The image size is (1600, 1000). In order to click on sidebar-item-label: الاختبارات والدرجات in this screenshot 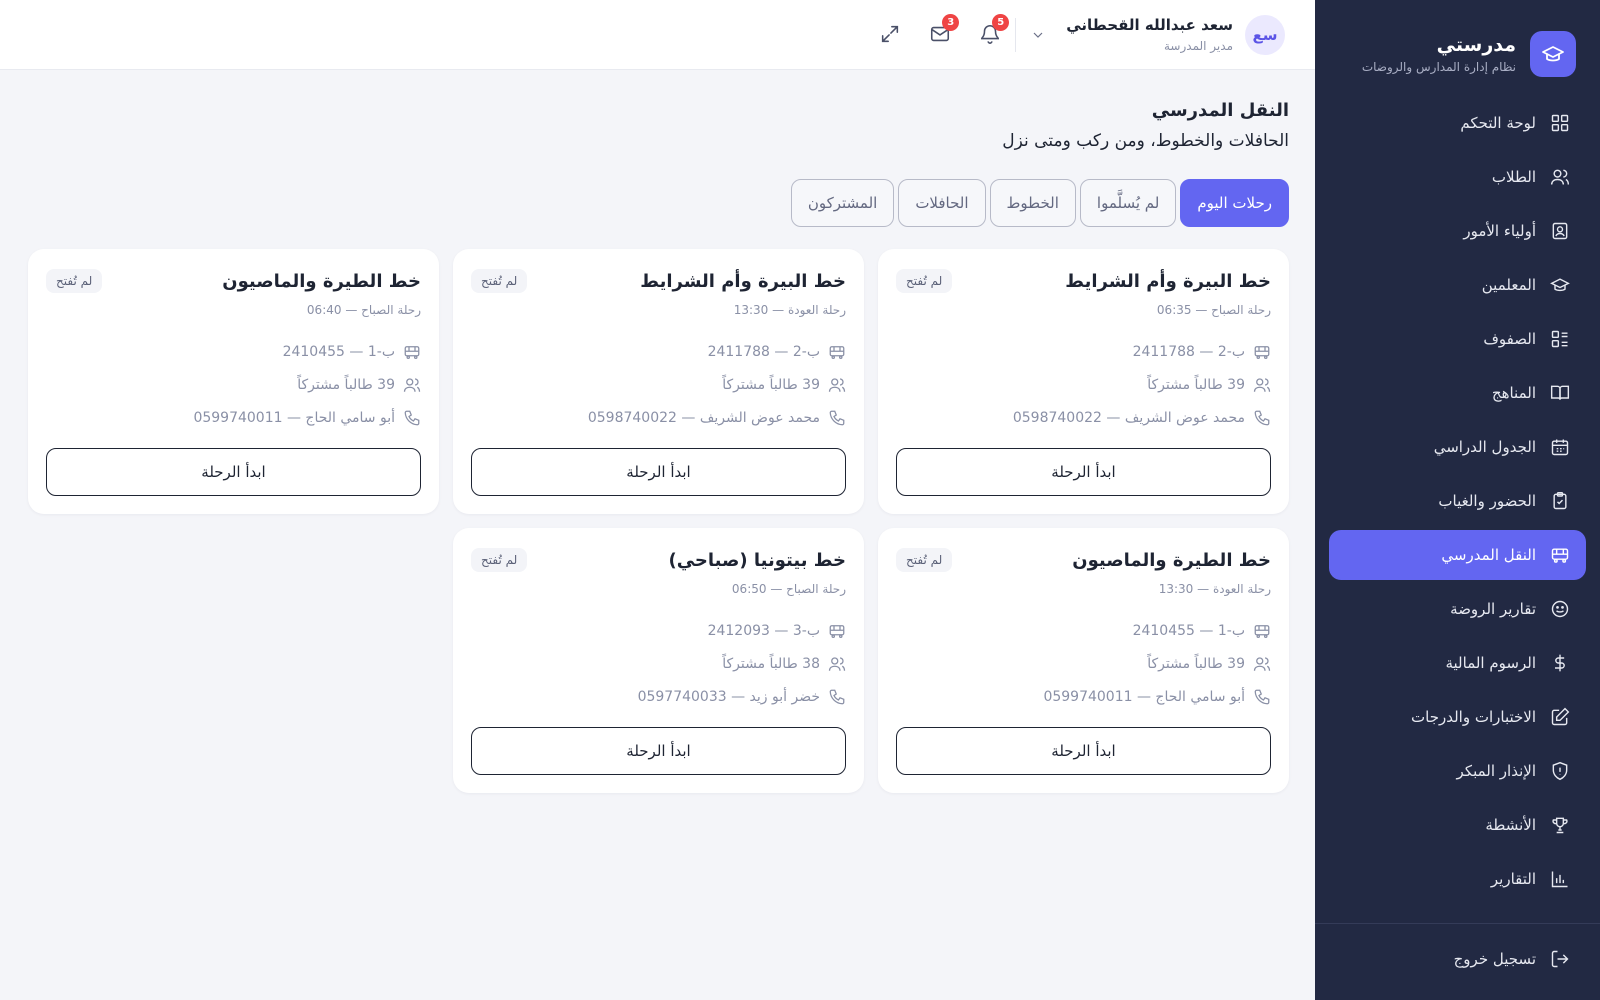, I will do `click(1473, 717)`.